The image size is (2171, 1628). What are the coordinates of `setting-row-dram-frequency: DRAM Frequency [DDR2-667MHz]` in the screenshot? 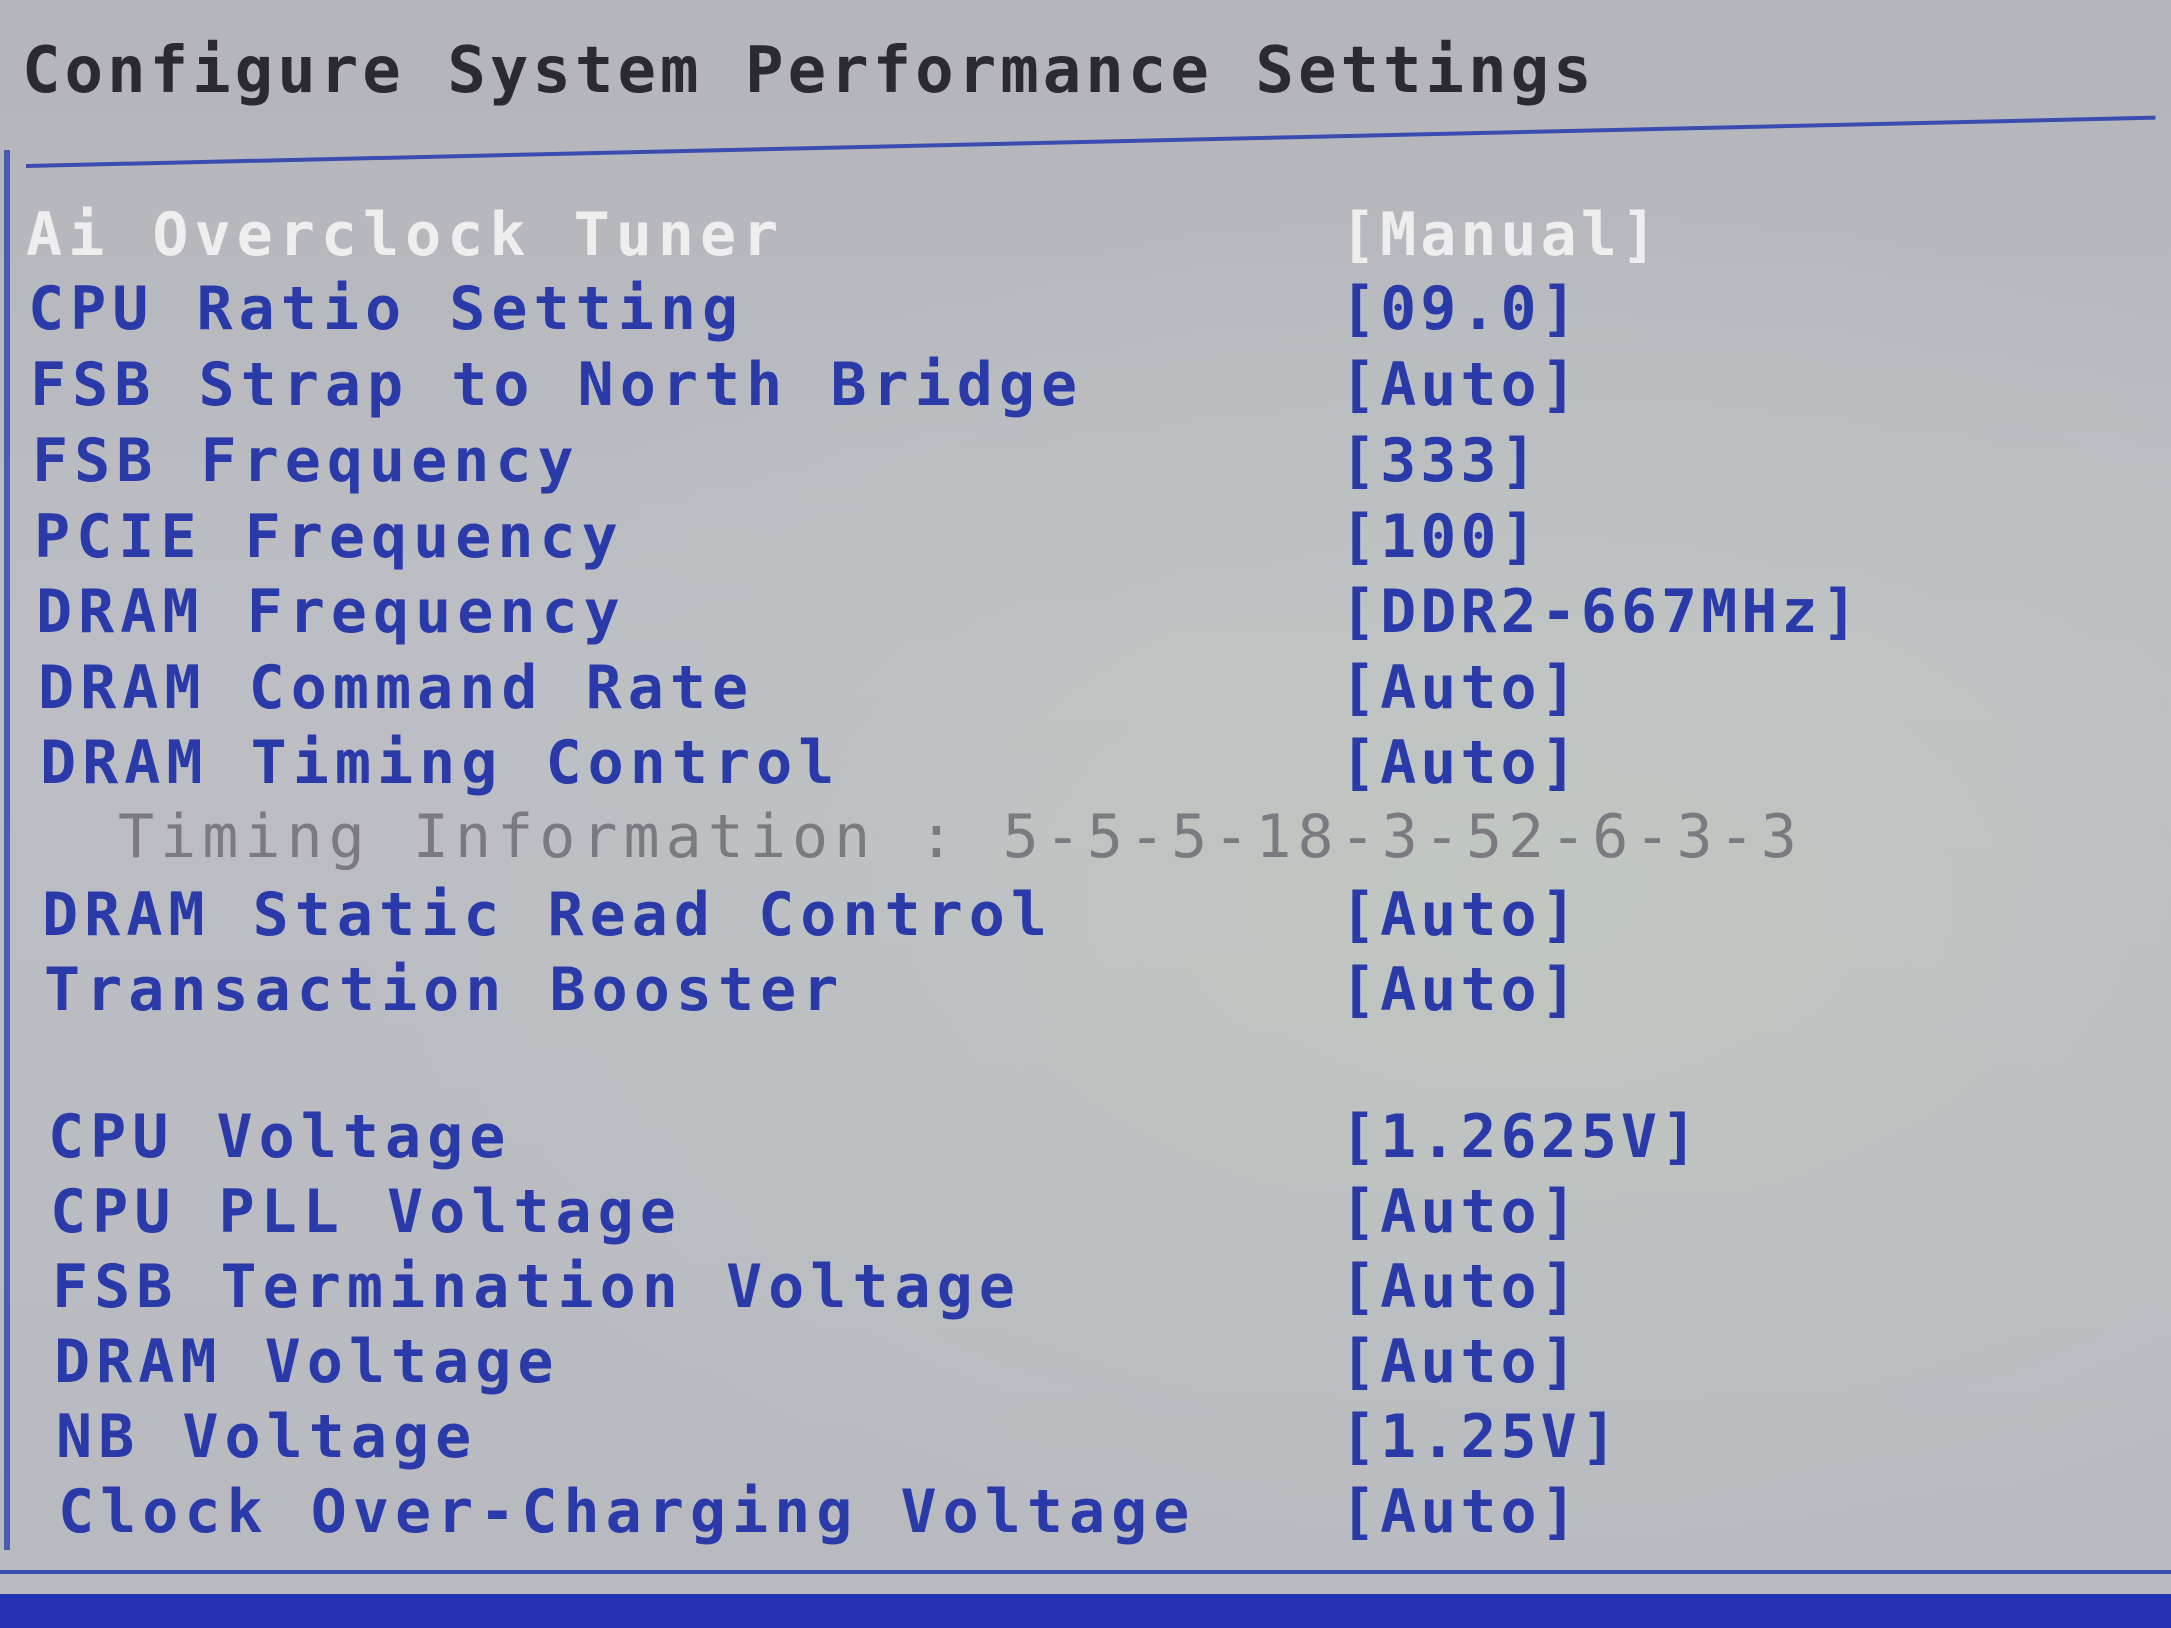 It's located at (1085, 614).